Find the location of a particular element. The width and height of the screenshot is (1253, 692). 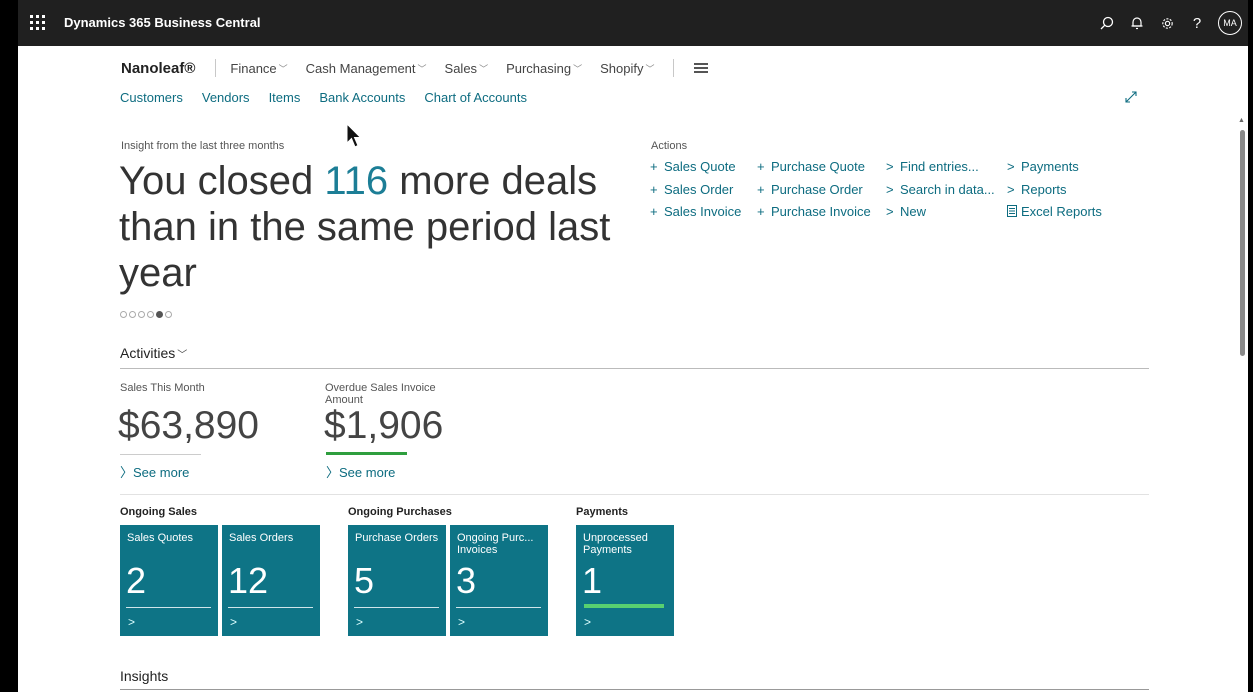

nav-separator is located at coordinates (216, 68).